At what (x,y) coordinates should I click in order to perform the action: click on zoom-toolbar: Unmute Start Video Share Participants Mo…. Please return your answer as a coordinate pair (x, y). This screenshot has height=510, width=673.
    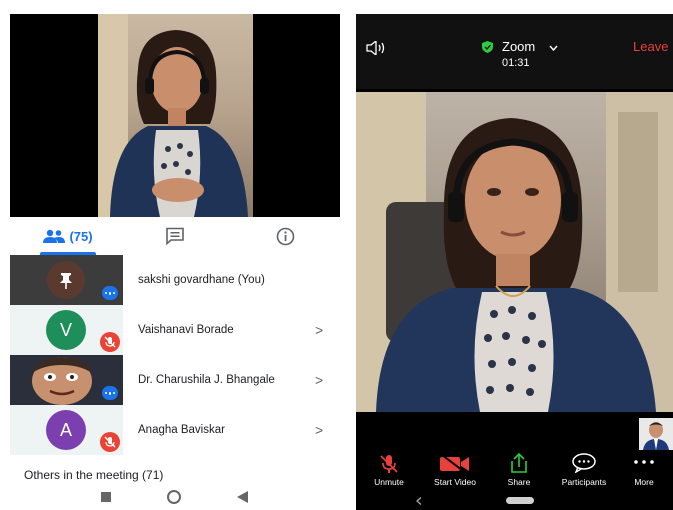
    Looking at the image, I should click on (514, 471).